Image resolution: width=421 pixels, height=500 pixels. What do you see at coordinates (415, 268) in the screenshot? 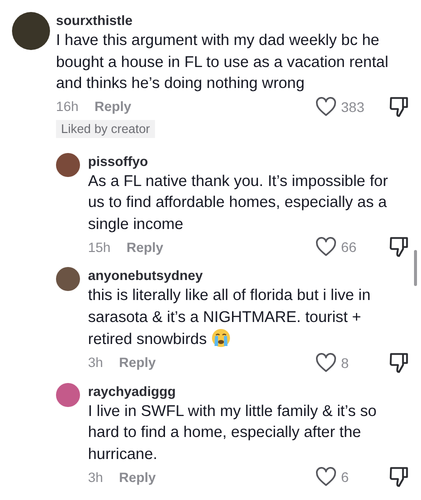
I see `scrollbar-thumb` at bounding box center [415, 268].